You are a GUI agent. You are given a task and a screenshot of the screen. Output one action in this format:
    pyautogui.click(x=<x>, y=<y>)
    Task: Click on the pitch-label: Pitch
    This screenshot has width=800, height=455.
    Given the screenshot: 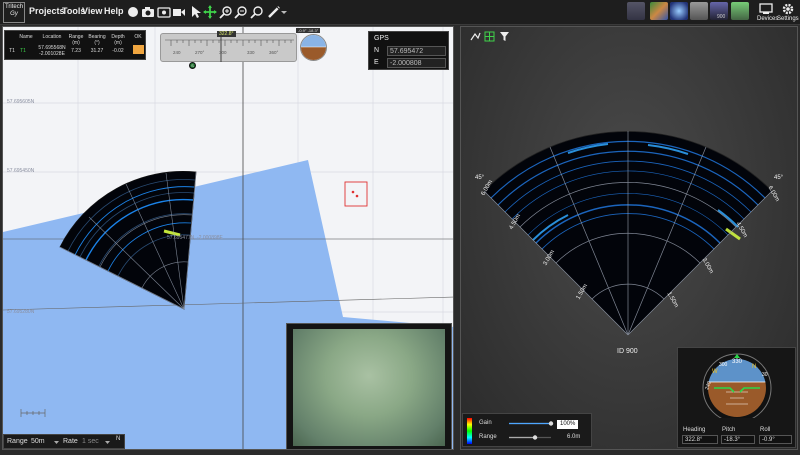 What is the action you would take?
    pyautogui.click(x=729, y=430)
    